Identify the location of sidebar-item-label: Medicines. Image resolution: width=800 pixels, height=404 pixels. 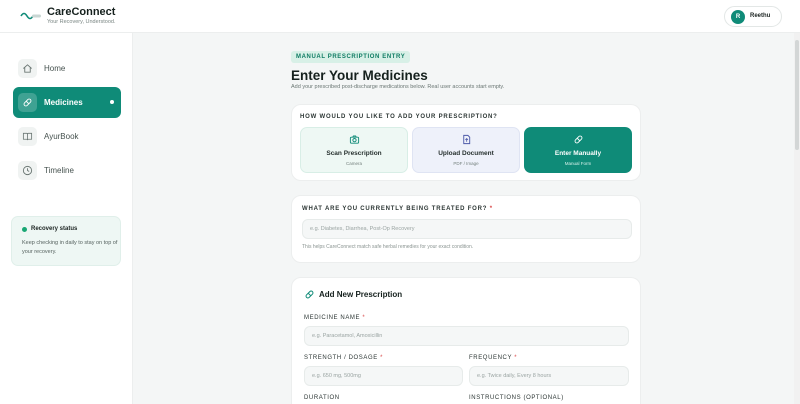
(63, 102).